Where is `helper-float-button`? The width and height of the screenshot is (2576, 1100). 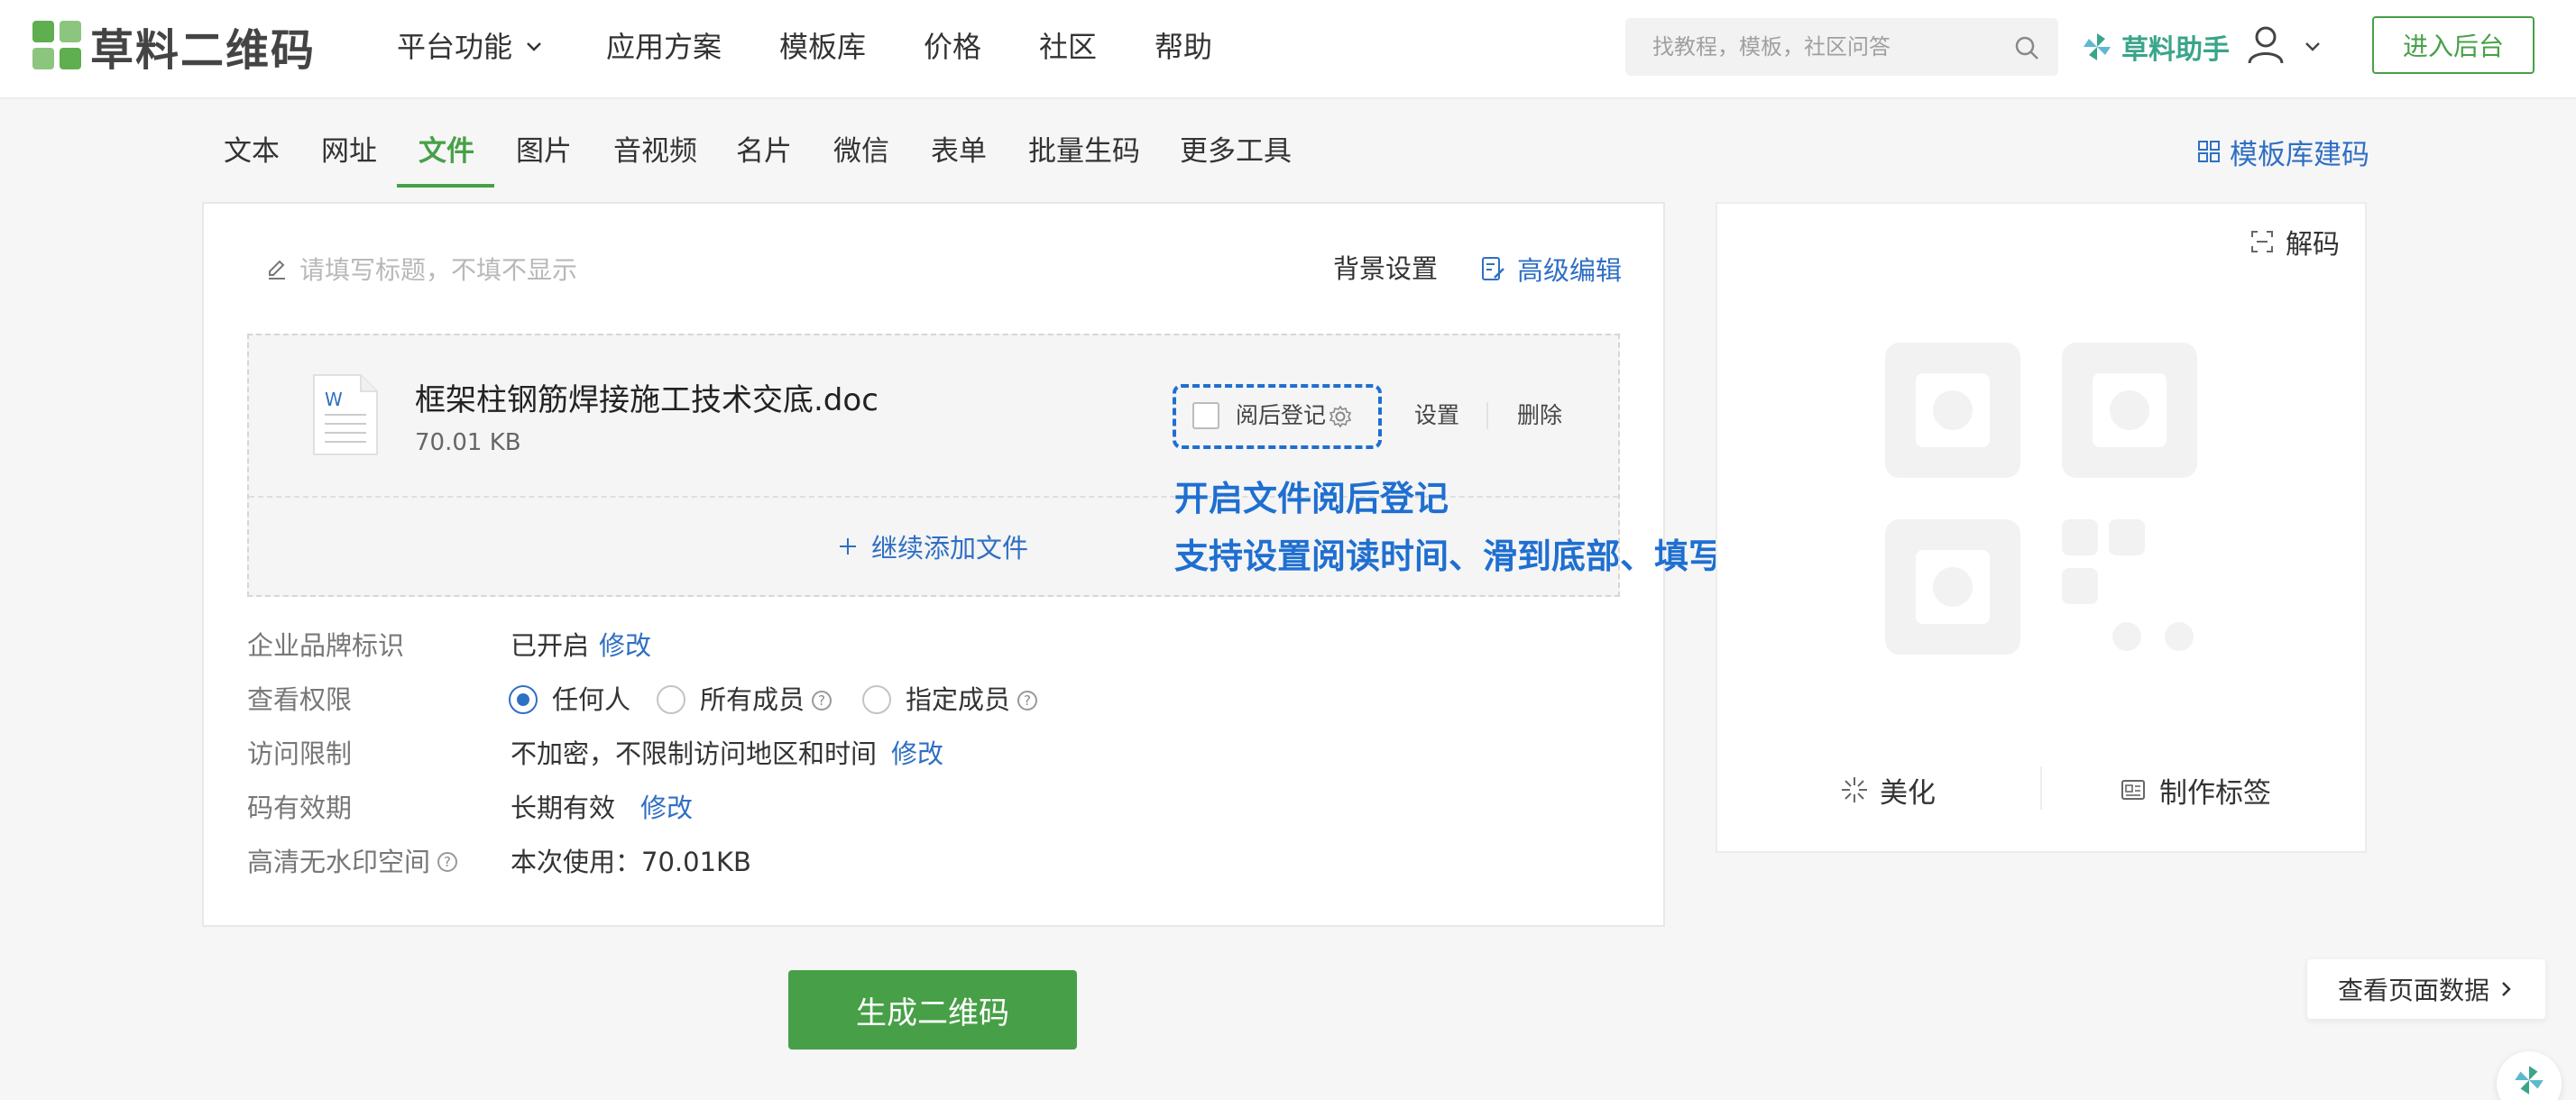
helper-float-button is located at coordinates (2529, 1075).